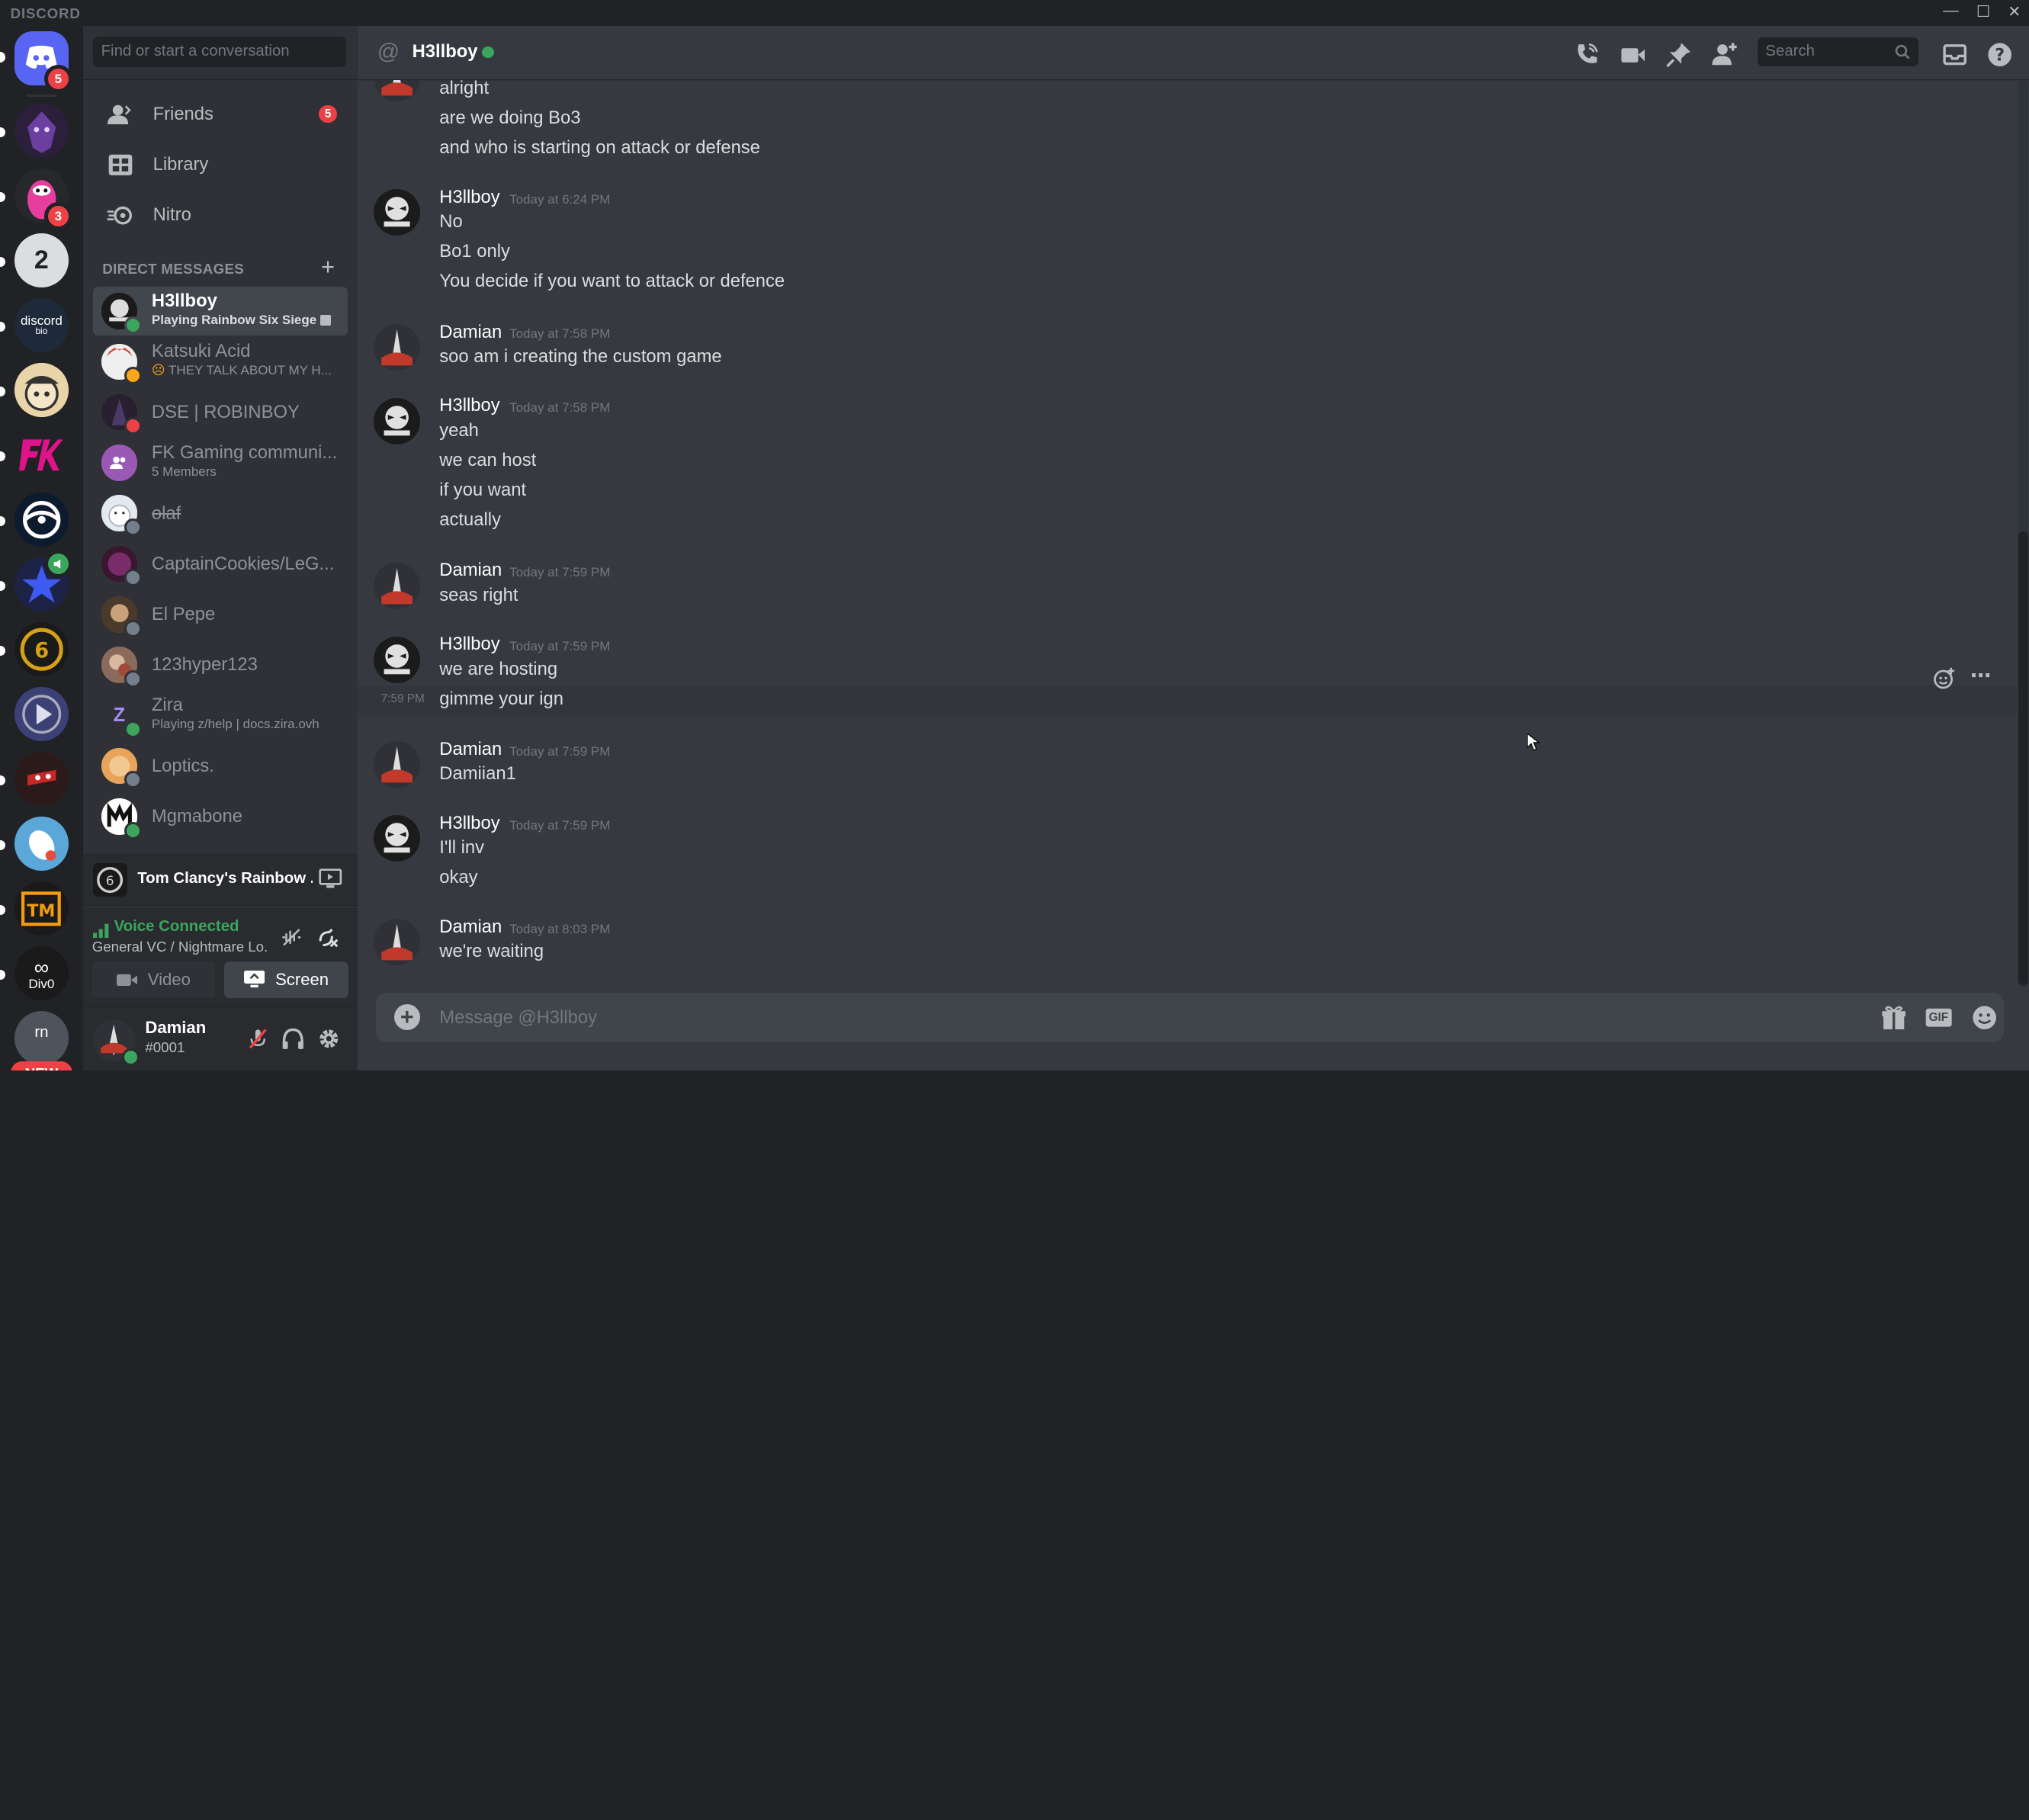 The width and height of the screenshot is (2029, 1820). I want to click on settings-gear-icon, so click(329, 1039).